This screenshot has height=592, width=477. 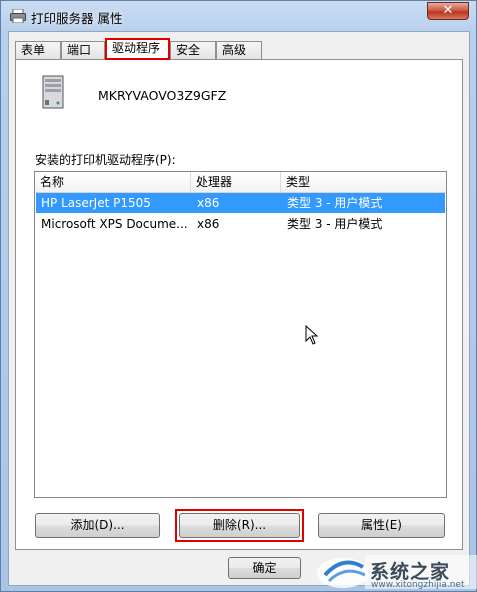 I want to click on column-header-name: 名称, so click(x=113, y=182).